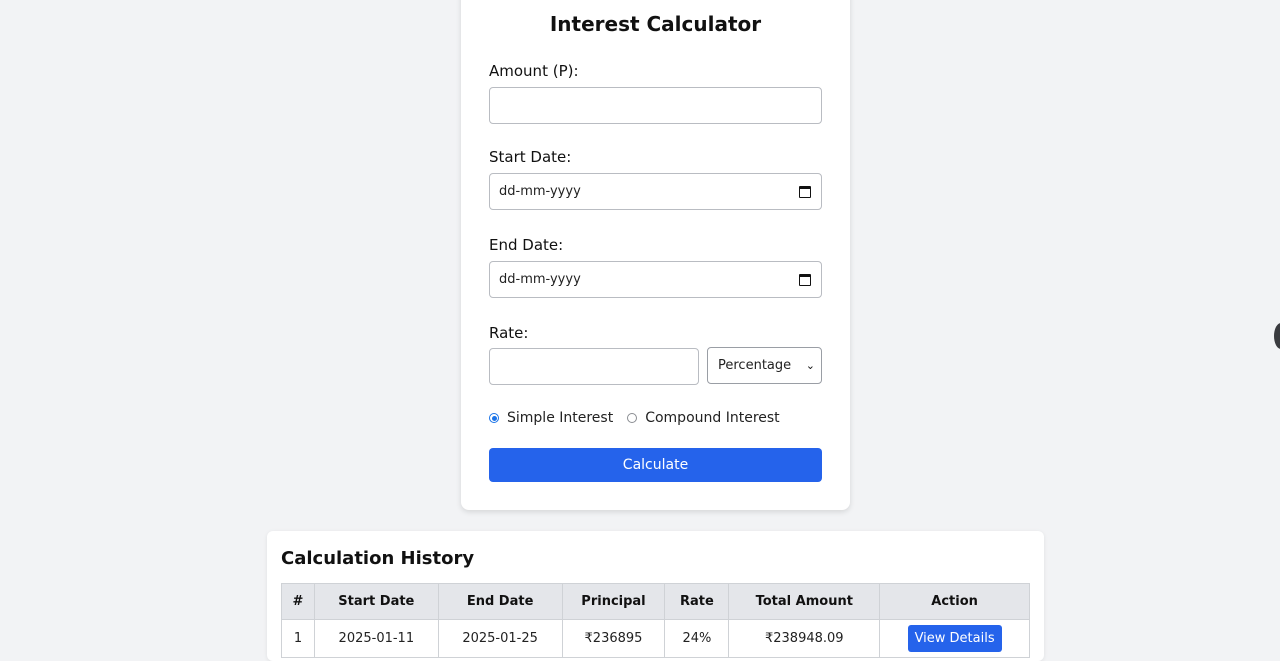 This screenshot has height=661, width=1280. What do you see at coordinates (804, 638) in the screenshot?
I see `cell-total-amount: ₹238948.09` at bounding box center [804, 638].